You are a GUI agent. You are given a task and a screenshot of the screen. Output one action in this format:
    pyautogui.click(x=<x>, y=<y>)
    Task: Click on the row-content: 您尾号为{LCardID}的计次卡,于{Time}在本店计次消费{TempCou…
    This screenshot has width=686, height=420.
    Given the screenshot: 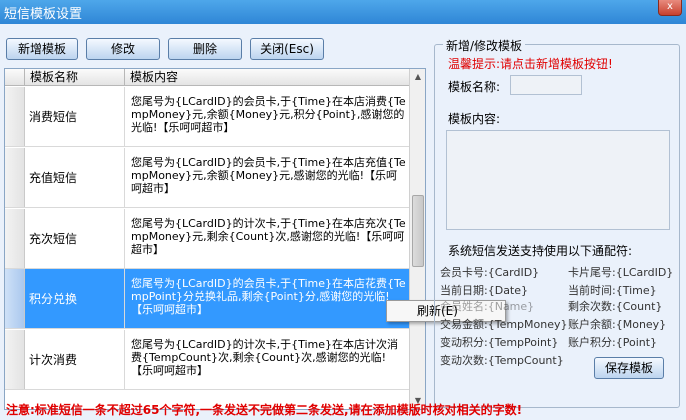 What is the action you would take?
    pyautogui.click(x=264, y=357)
    